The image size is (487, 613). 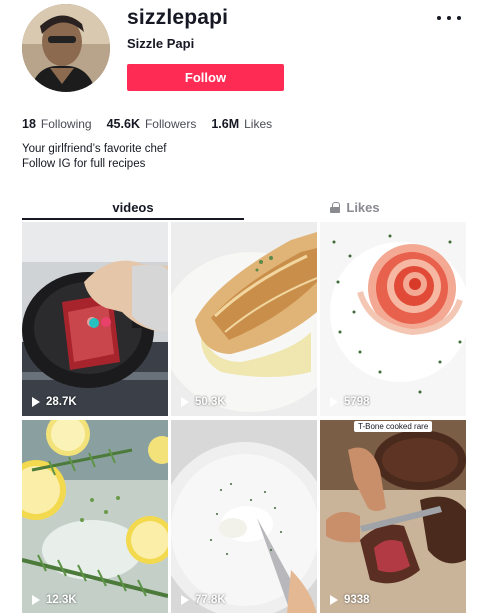 What do you see at coordinates (133, 207) in the screenshot?
I see `tab-videos: videos` at bounding box center [133, 207].